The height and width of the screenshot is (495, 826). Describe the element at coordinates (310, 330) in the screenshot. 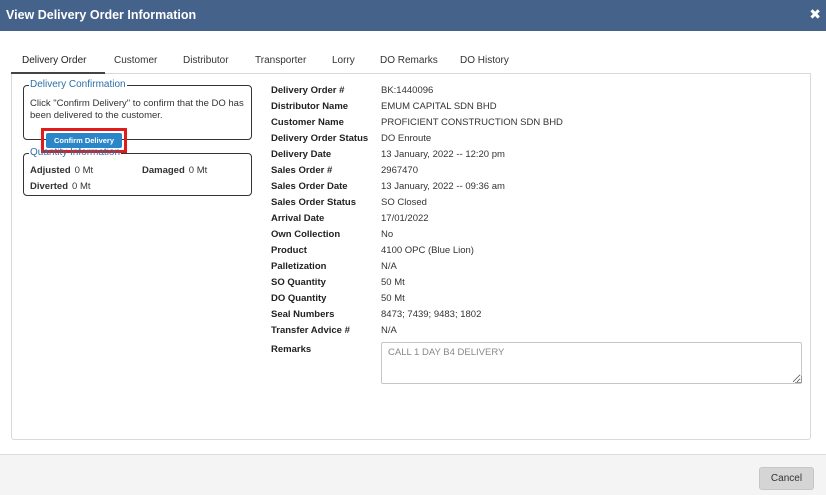

I see `detail-label: Transfer Advice #` at that location.